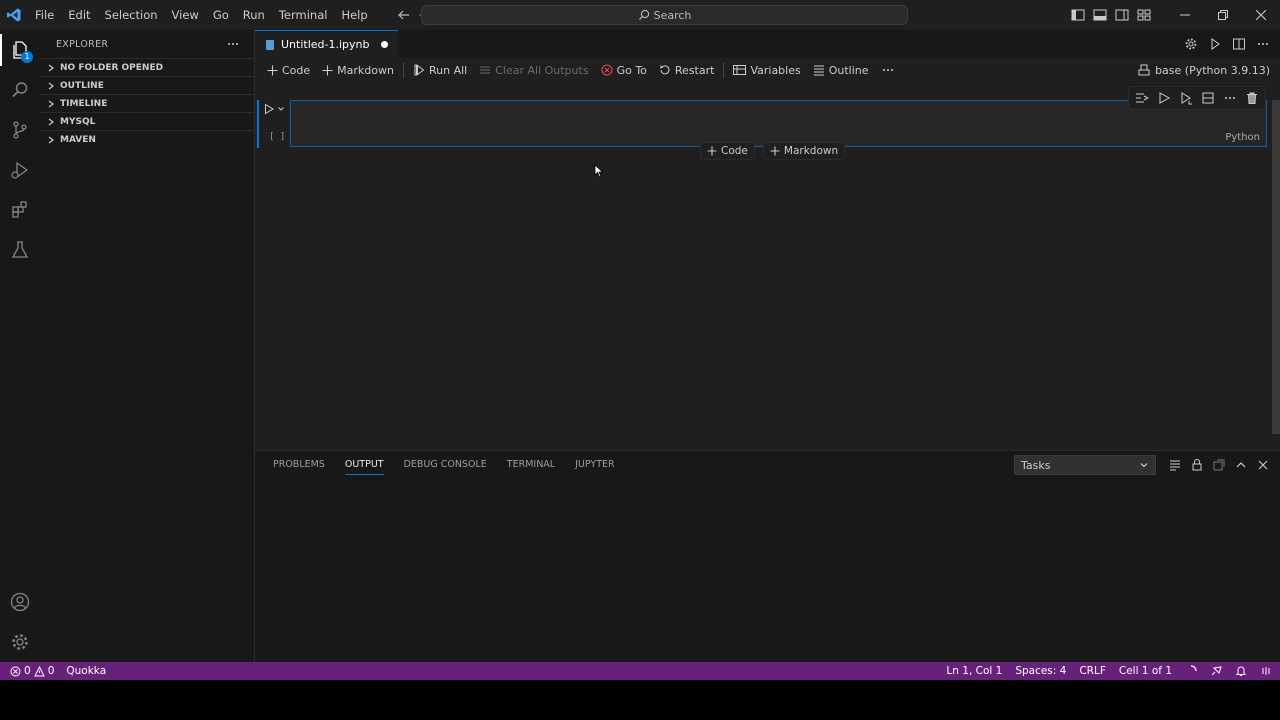 This screenshot has height=720, width=1280. I want to click on execute-below-icon, so click(1186, 98).